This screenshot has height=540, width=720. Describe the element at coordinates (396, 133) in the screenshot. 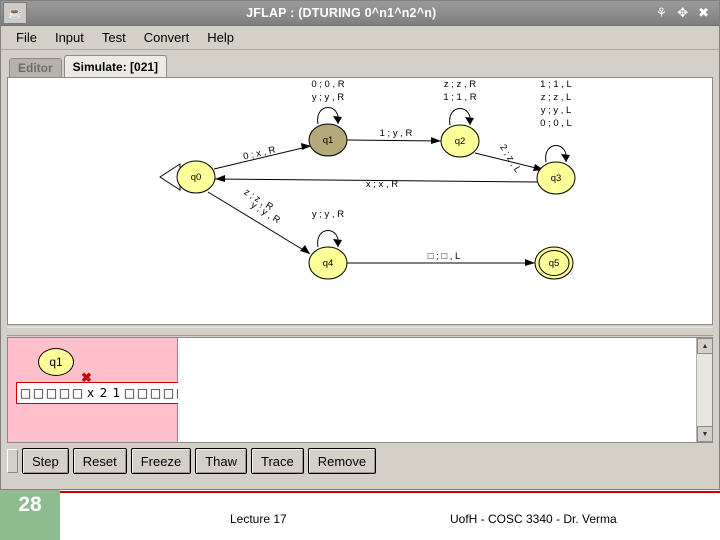

I see `transition-label-q1-q2: 1 ; y , R` at that location.